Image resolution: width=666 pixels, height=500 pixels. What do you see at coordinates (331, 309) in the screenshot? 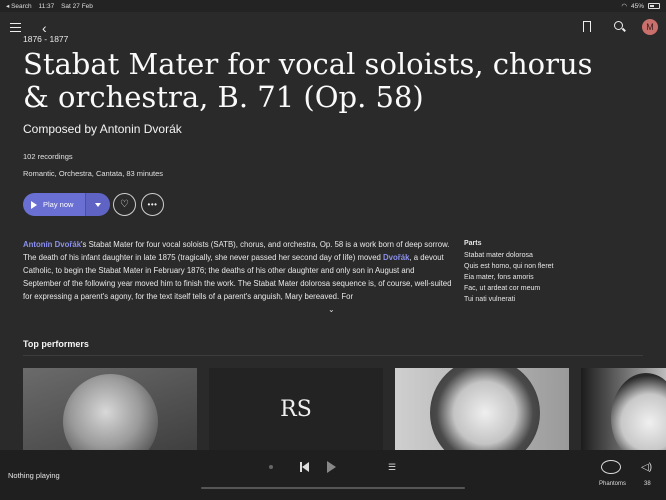
I see `expand-description-icon: ⌄` at bounding box center [331, 309].